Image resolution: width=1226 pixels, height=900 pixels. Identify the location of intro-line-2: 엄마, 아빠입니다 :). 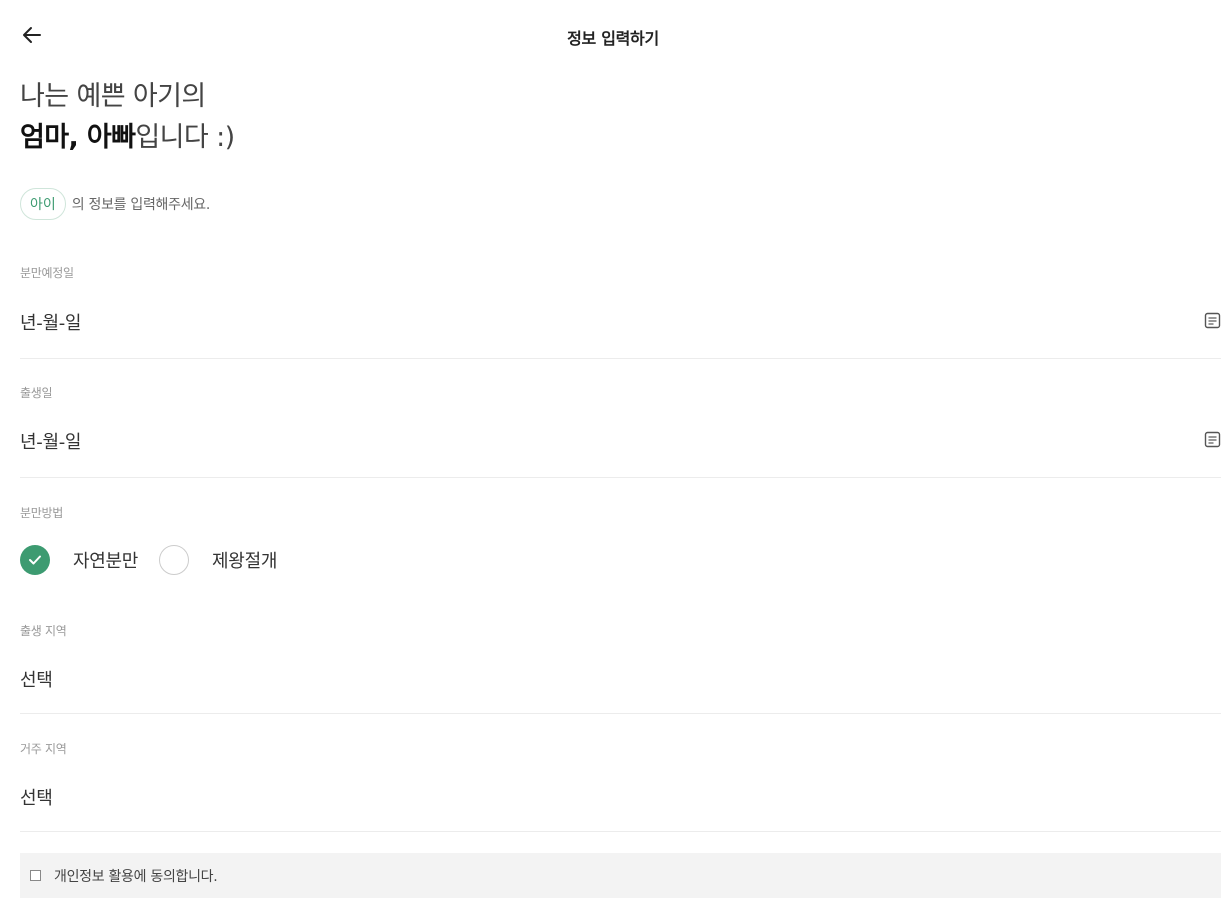
(127, 137).